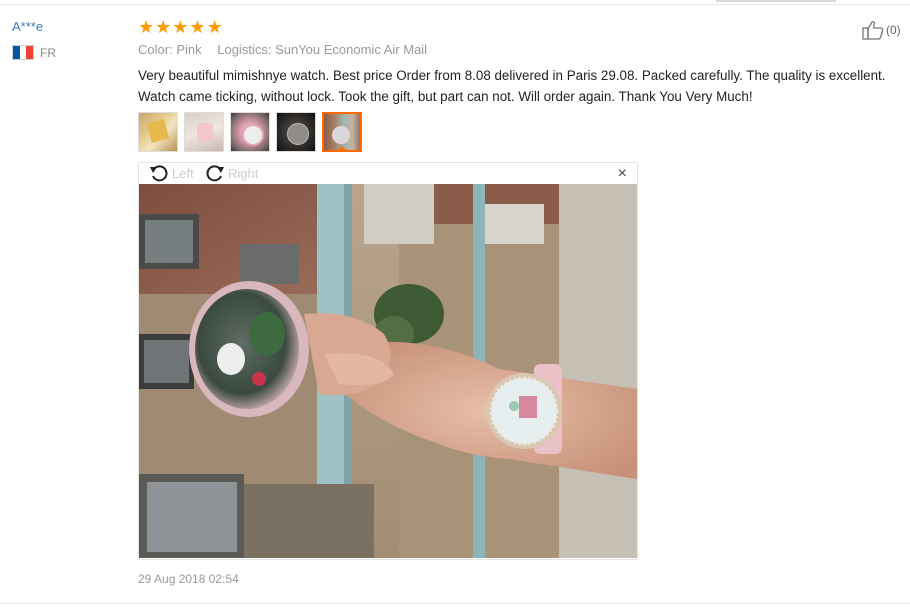  I want to click on color-value: Pink, so click(189, 49).